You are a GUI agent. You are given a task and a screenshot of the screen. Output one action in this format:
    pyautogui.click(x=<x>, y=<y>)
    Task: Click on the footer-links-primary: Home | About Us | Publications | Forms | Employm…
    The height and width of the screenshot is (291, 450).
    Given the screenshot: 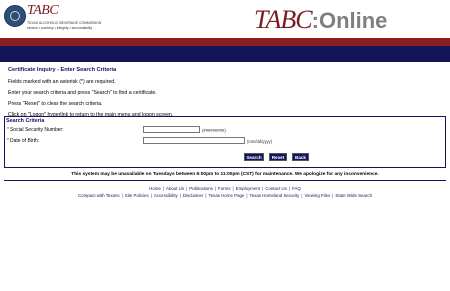 What is the action you would take?
    pyautogui.click(x=225, y=188)
    